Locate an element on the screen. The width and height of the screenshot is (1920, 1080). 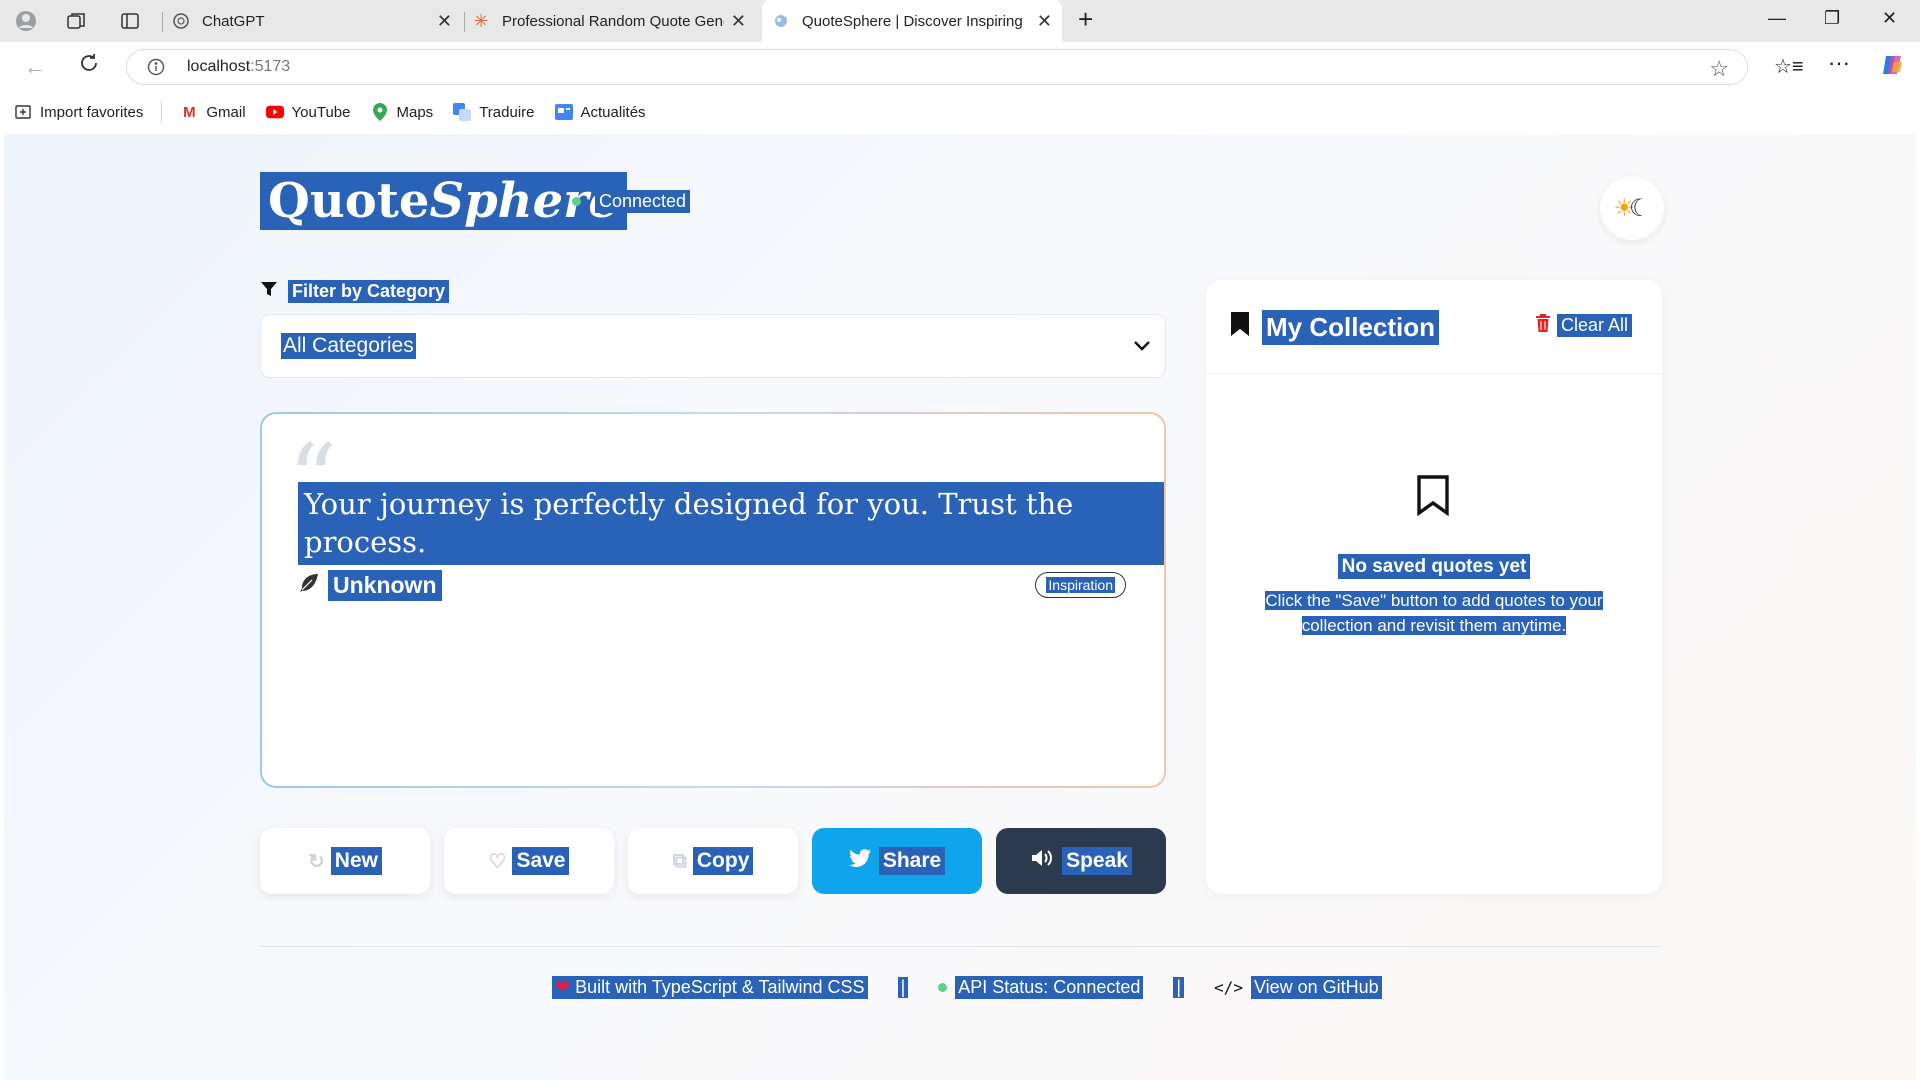
filter-label: Filter by Category is located at coordinates (355, 291).